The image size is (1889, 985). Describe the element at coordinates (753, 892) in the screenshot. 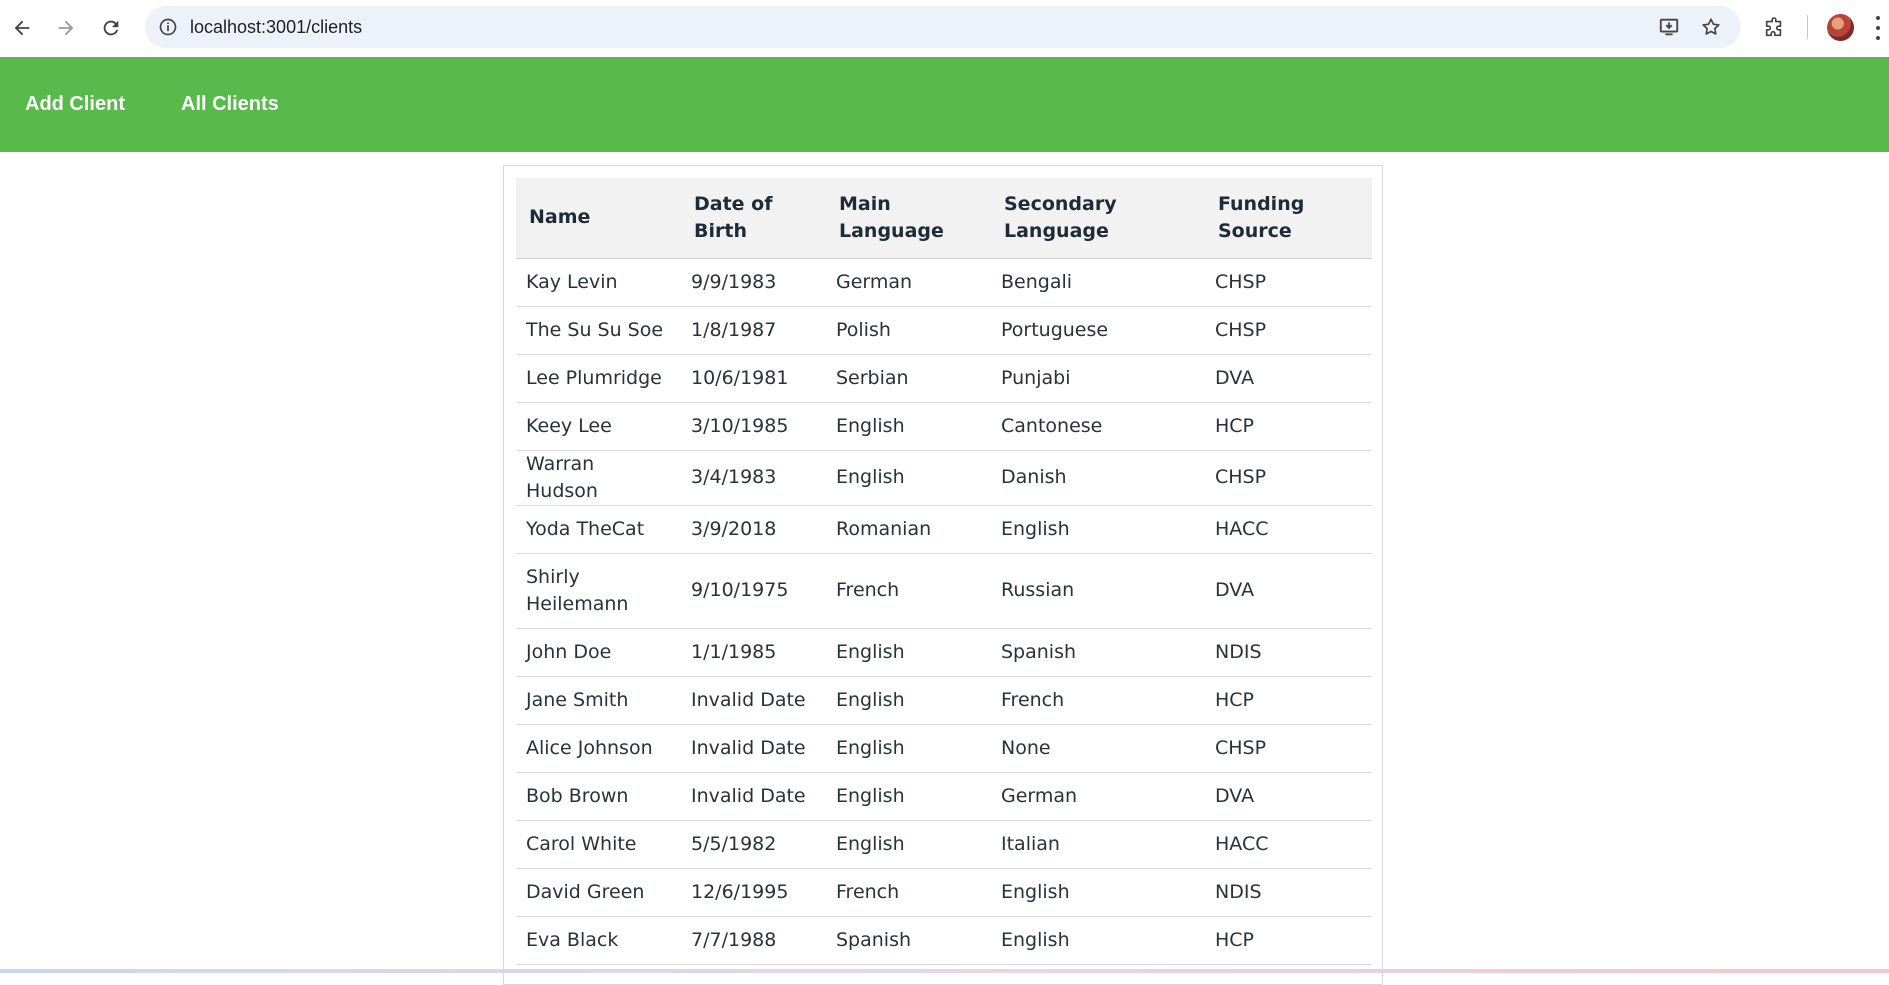

I see `cell-dob: 12/6/1995` at that location.